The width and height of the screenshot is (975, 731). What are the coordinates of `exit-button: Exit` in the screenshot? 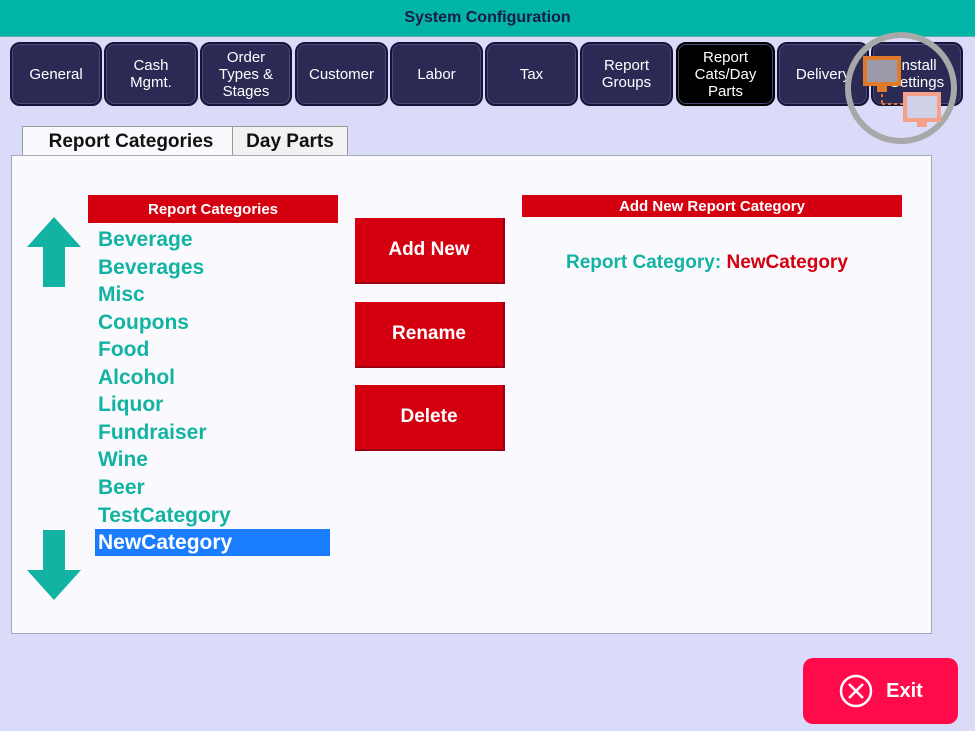 It's located at (880, 691).